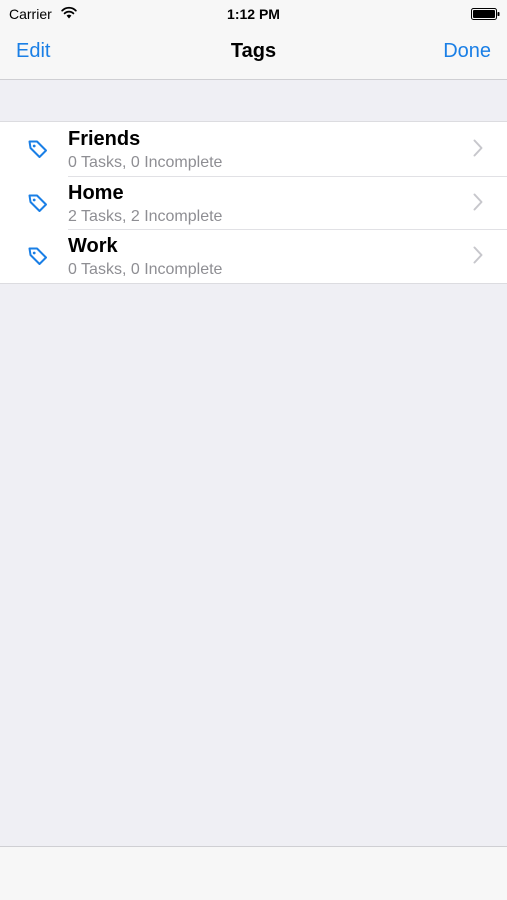 Image resolution: width=507 pixels, height=900 pixels. What do you see at coordinates (253, 873) in the screenshot?
I see `bottom-toolbar` at bounding box center [253, 873].